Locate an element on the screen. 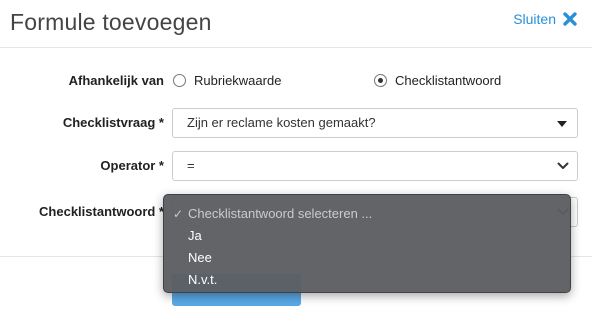 The height and width of the screenshot is (317, 592). operator-value: = is located at coordinates (191, 165).